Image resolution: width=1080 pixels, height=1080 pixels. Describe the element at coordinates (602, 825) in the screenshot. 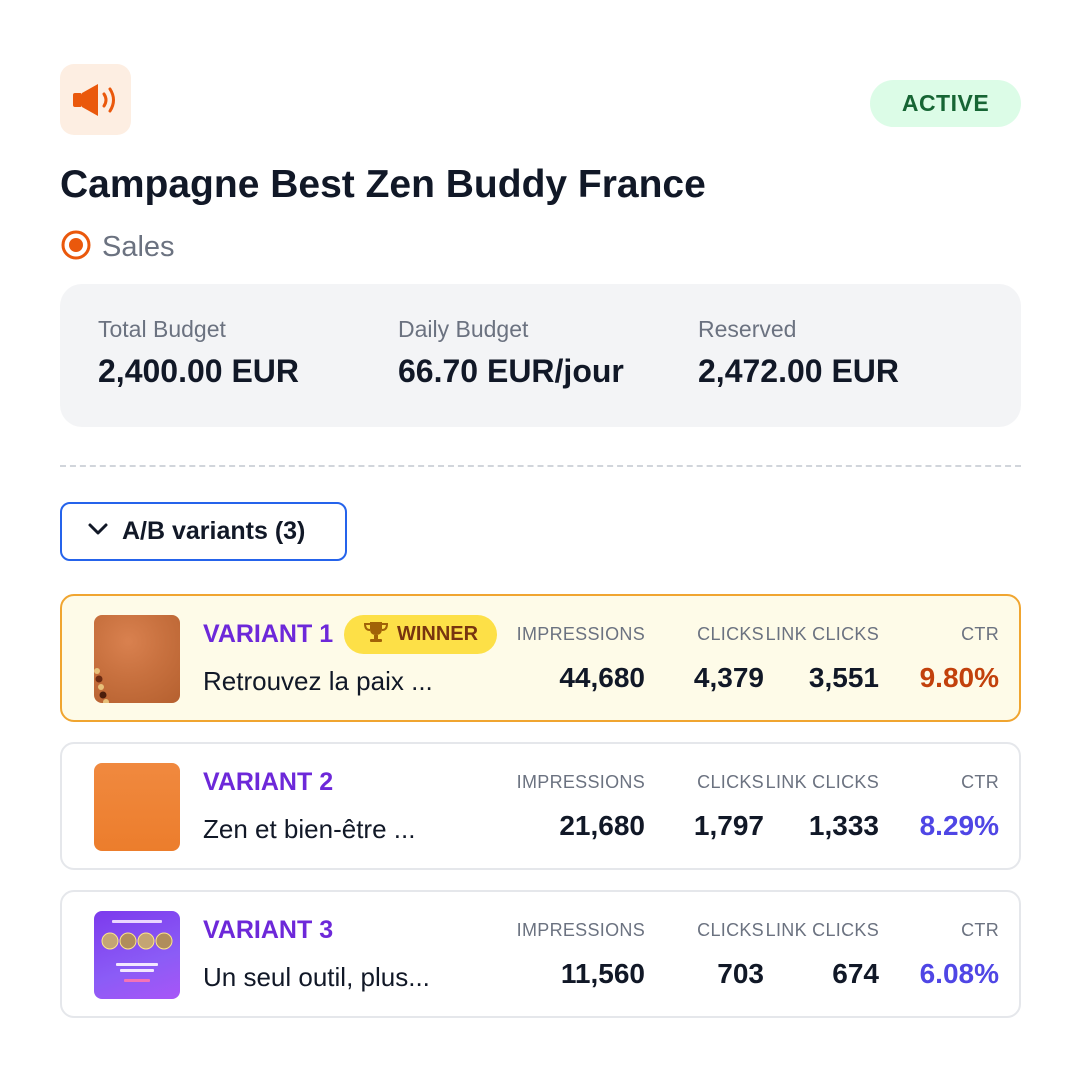

I see `impressions-value: 21,680` at that location.